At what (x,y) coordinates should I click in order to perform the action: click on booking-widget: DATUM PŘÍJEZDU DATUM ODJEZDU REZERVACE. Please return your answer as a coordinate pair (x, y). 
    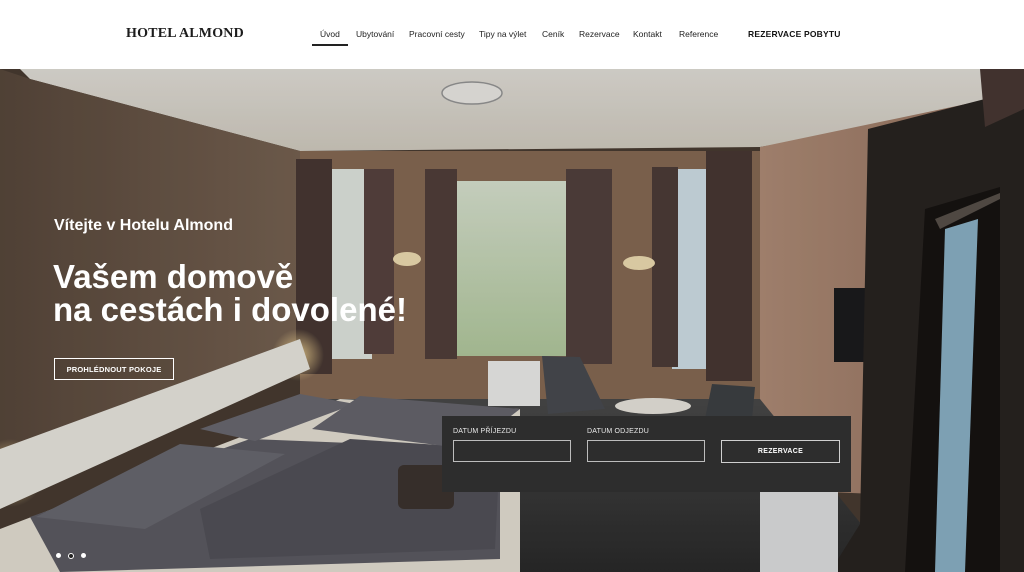
    Looking at the image, I should click on (646, 454).